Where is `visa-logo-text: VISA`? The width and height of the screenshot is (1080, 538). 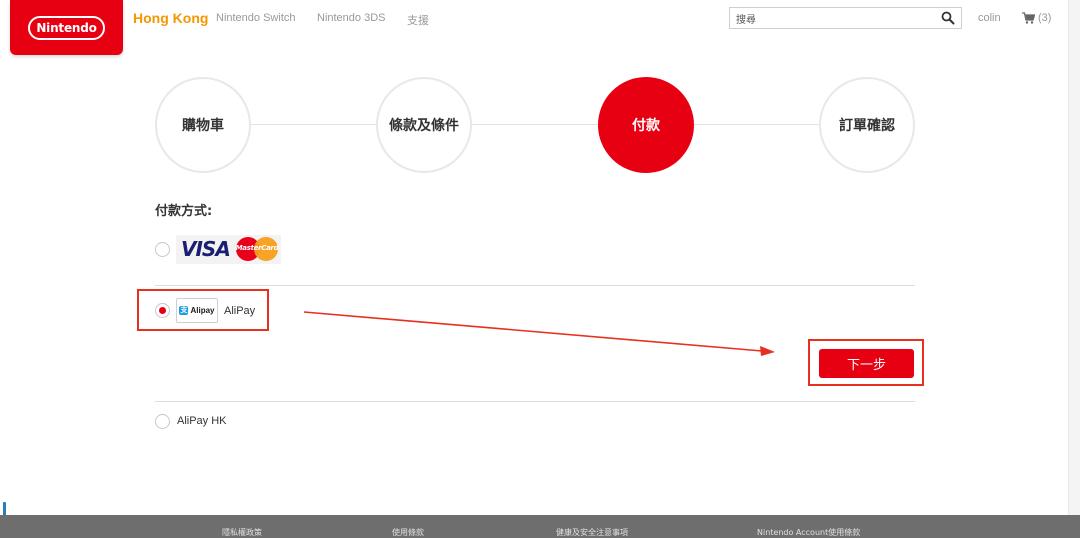
visa-logo-text: VISA is located at coordinates (206, 249).